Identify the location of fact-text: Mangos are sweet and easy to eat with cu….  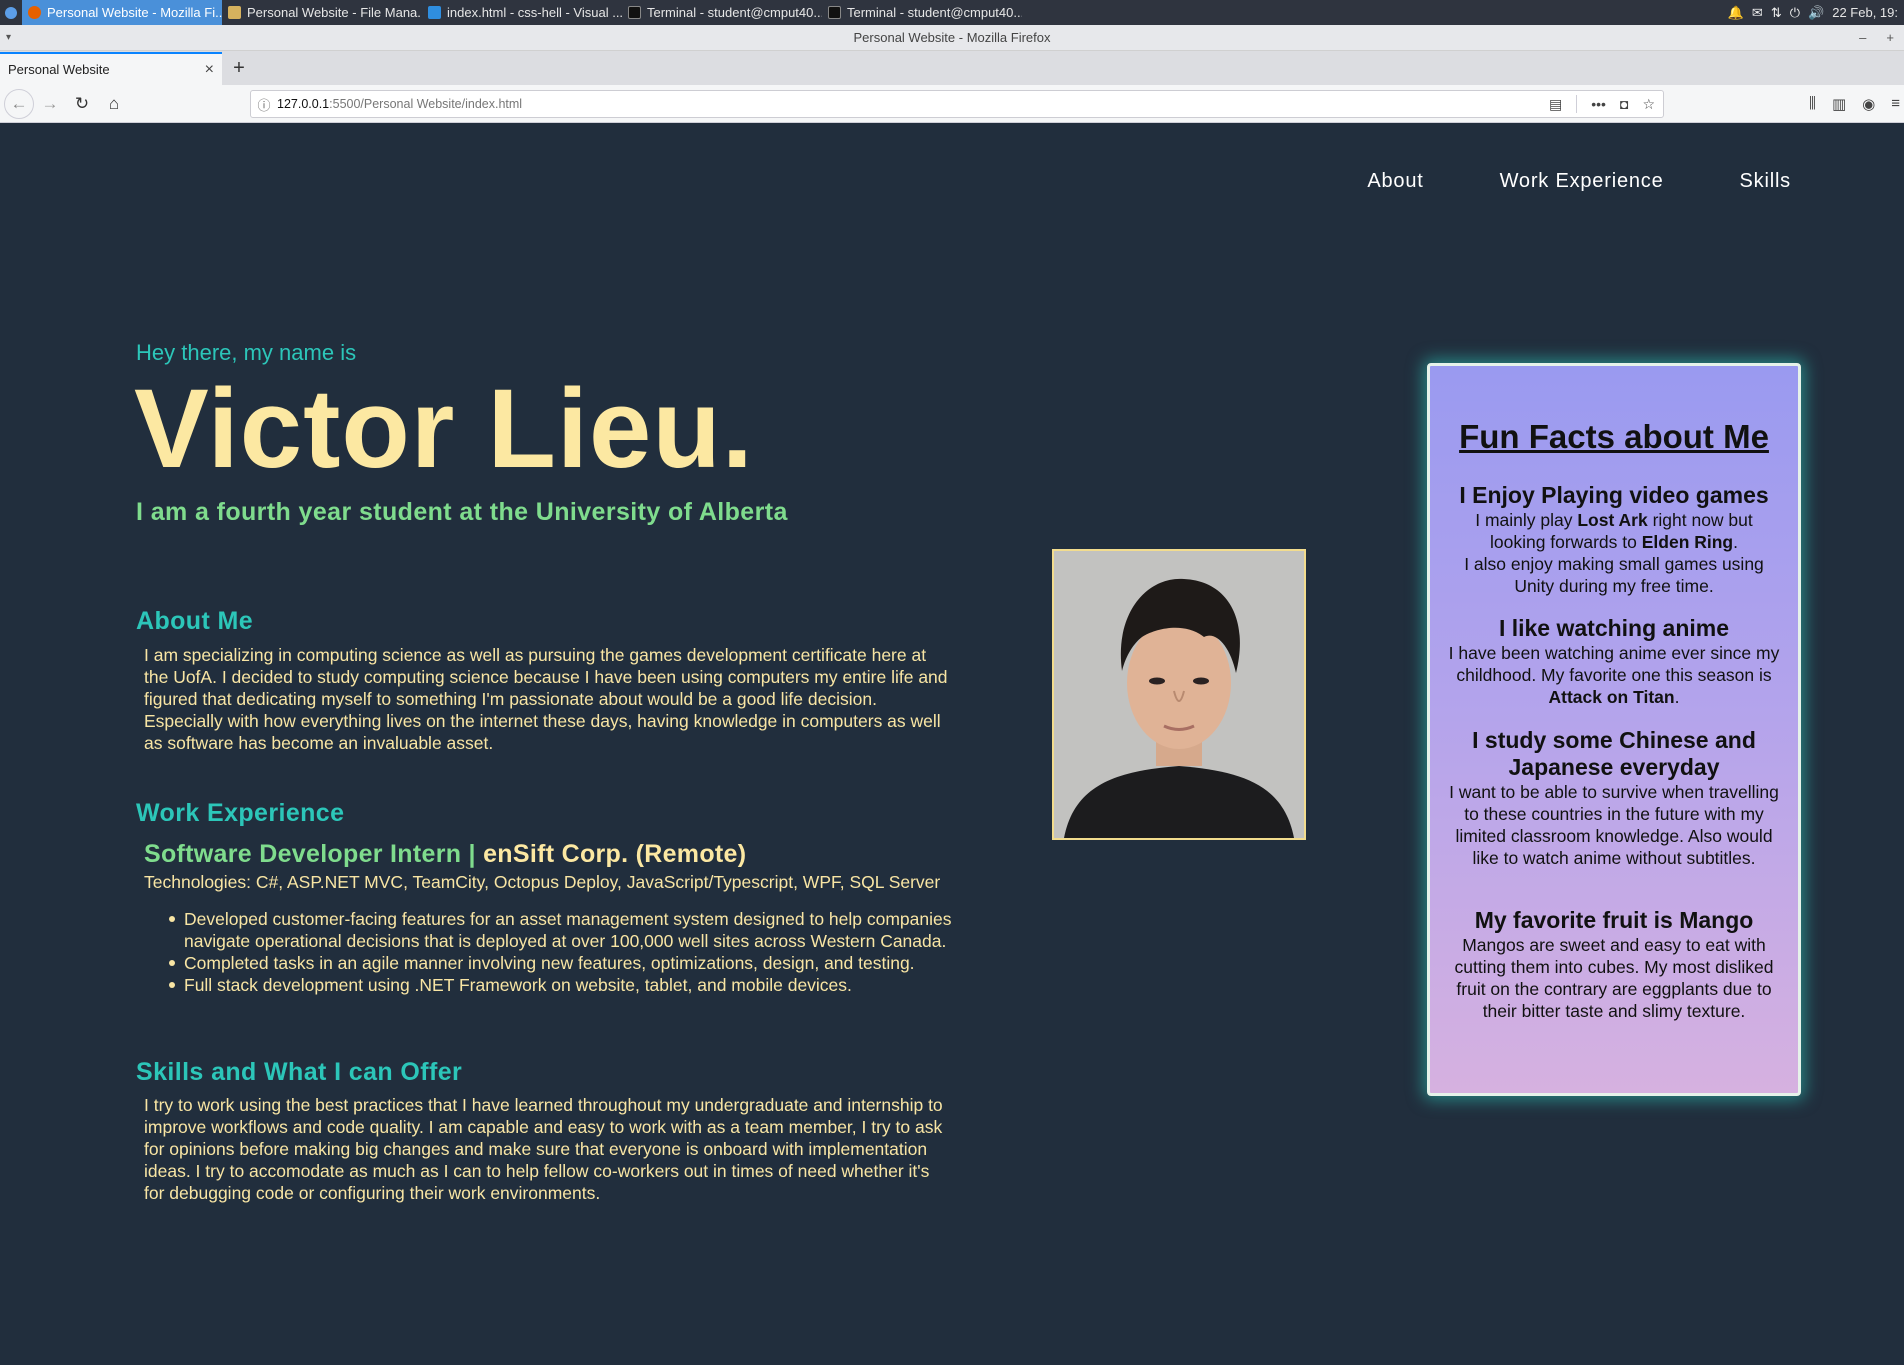
(1614, 978).